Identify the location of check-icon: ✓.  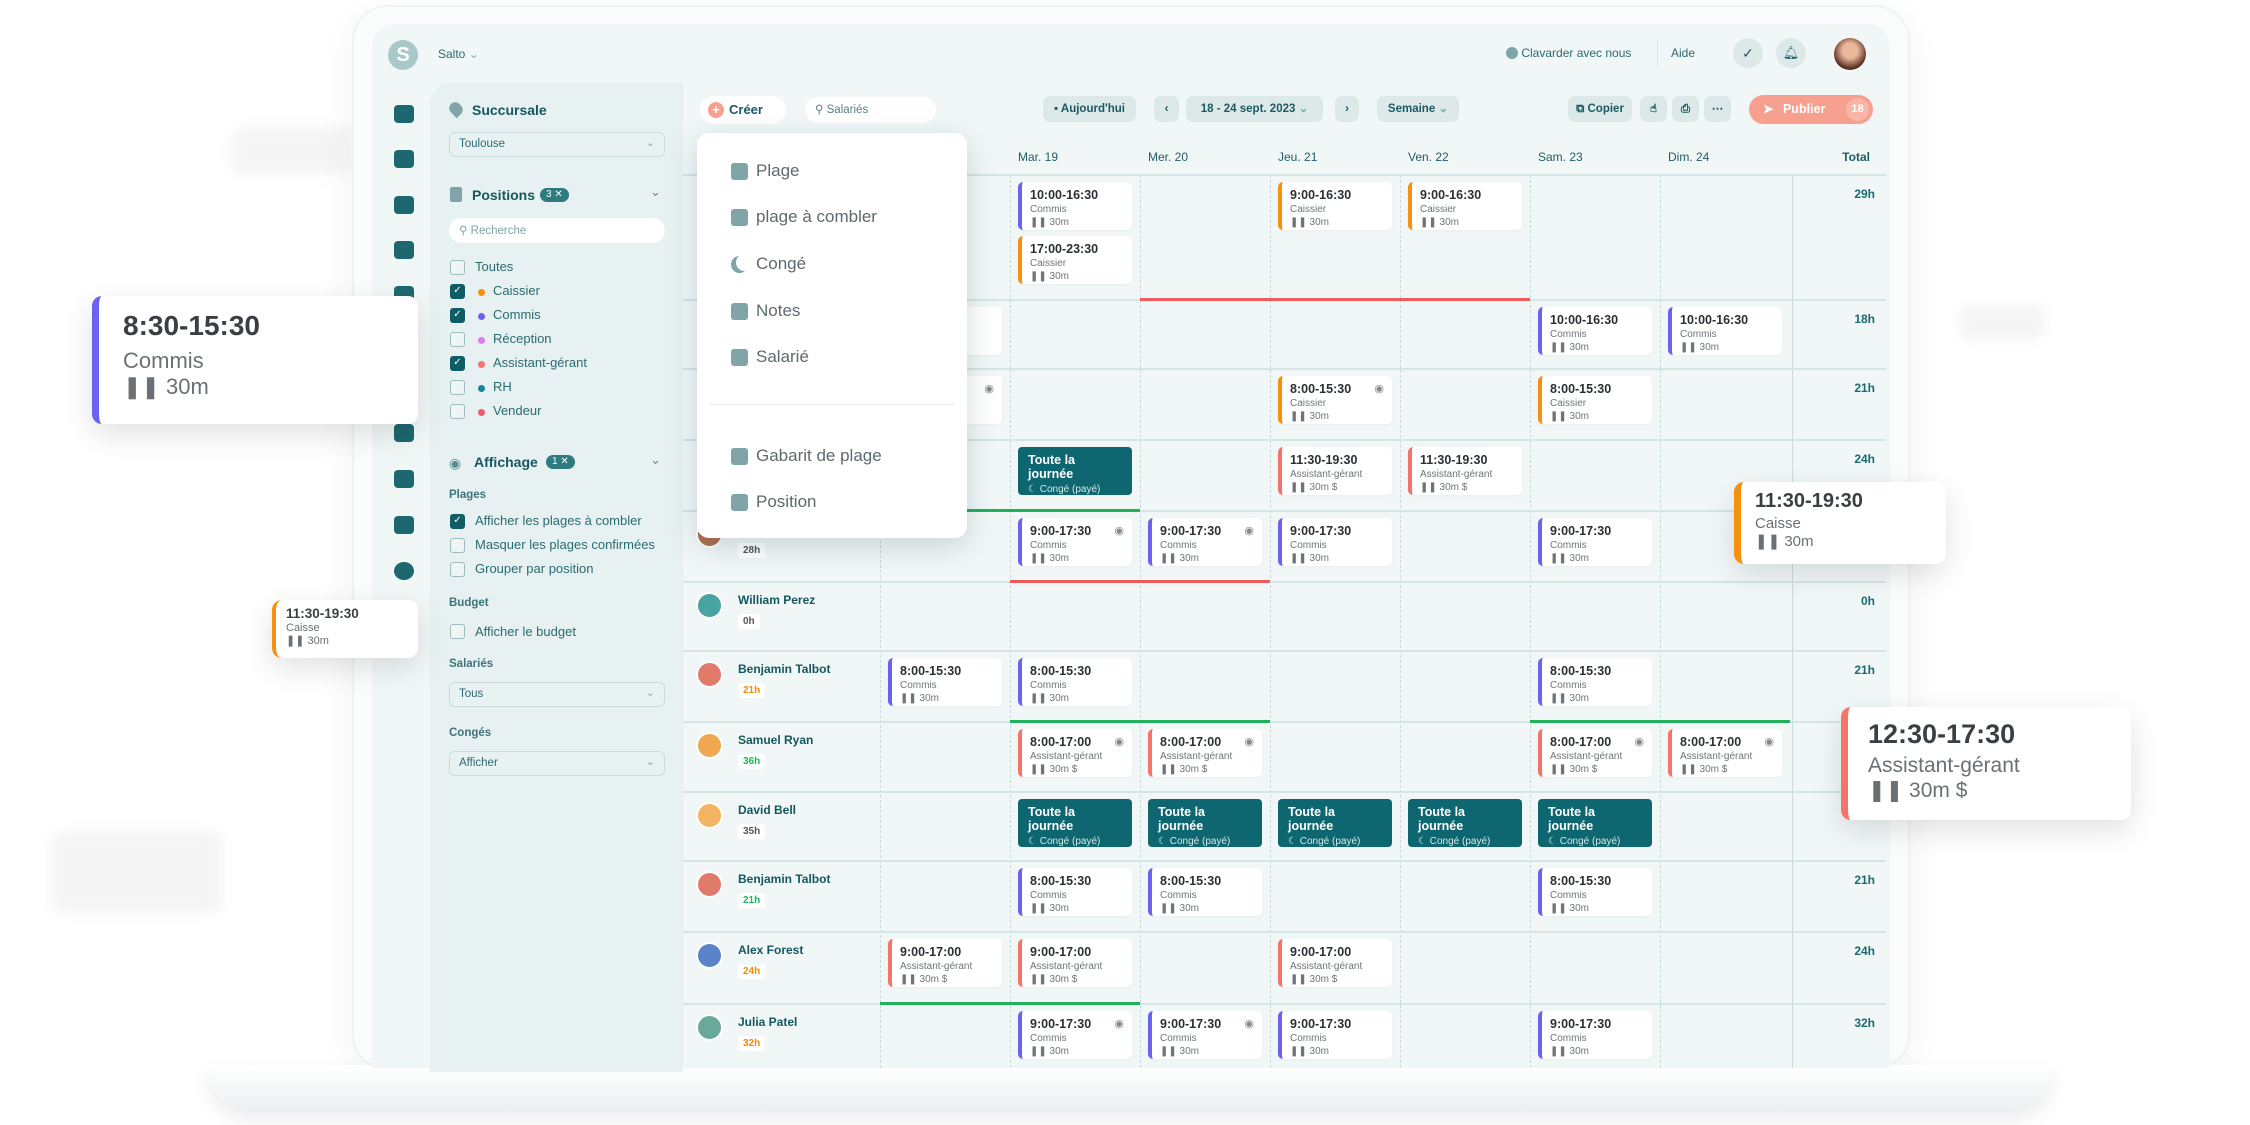
(1748, 53).